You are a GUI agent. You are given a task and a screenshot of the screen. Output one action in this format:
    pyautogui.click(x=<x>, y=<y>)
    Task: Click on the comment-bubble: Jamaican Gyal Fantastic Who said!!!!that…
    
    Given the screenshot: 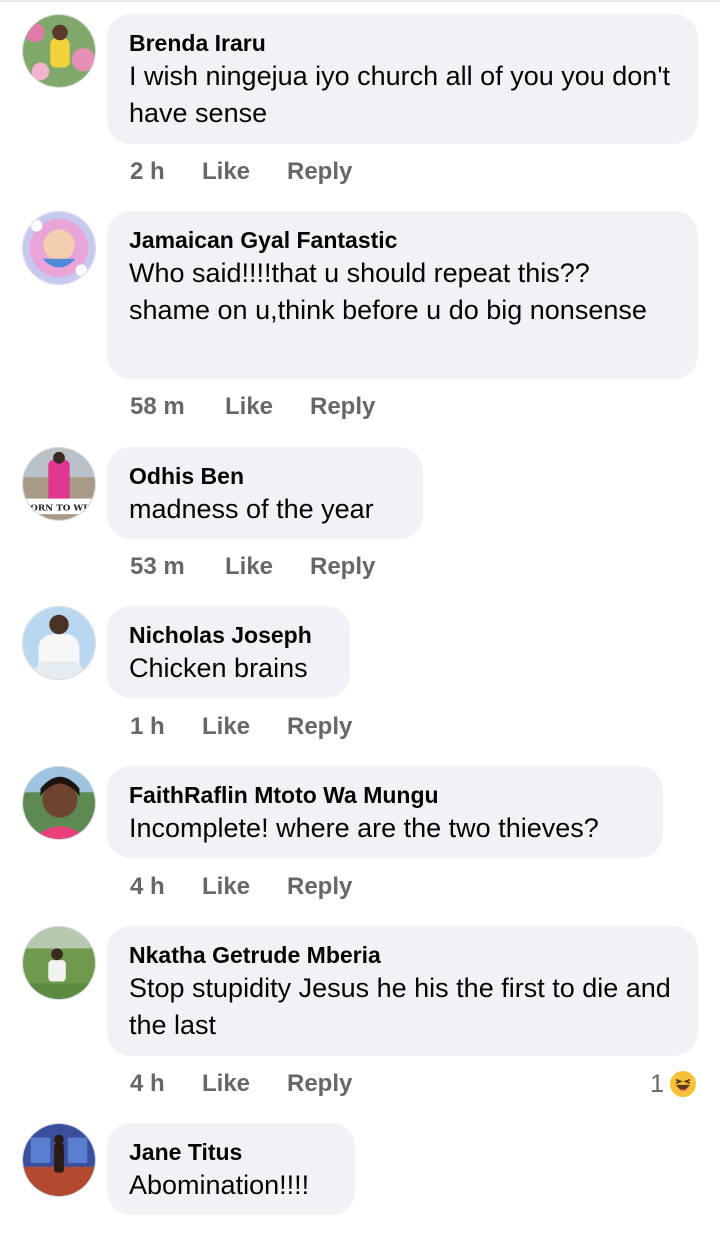 What is the action you would take?
    pyautogui.click(x=402, y=295)
    